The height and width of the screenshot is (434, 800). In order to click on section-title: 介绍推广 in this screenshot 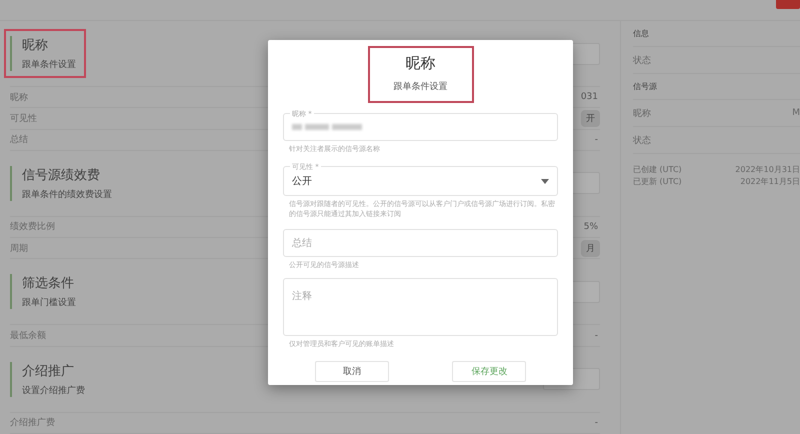, I will do `click(48, 371)`.